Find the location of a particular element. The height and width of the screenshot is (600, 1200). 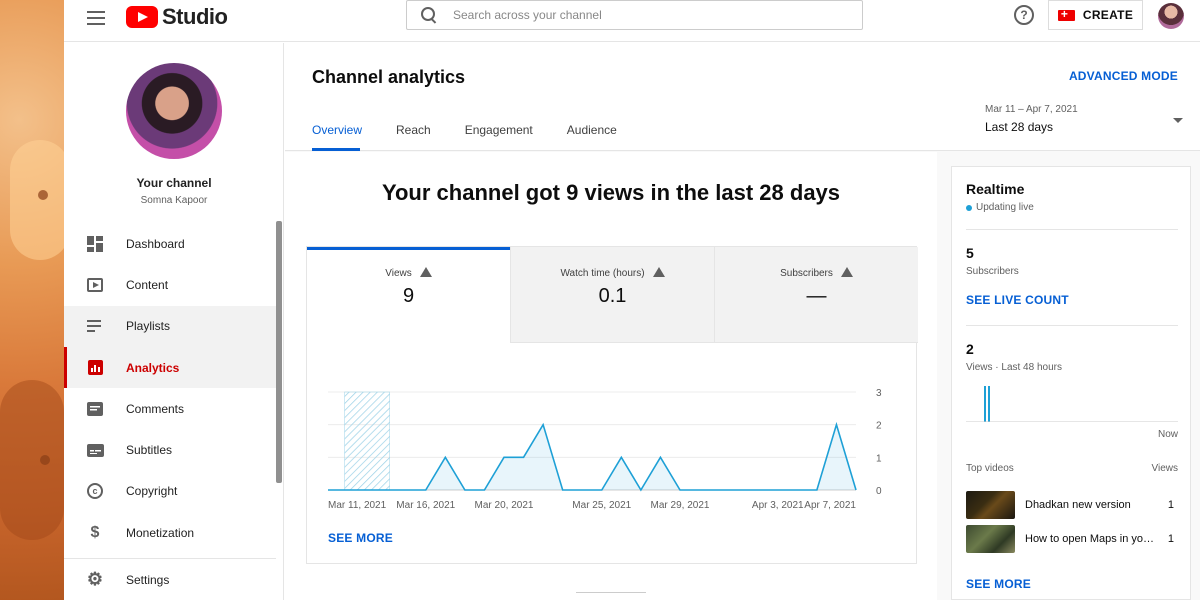

metric-subscribers: Subscribers — is located at coordinates (816, 295).